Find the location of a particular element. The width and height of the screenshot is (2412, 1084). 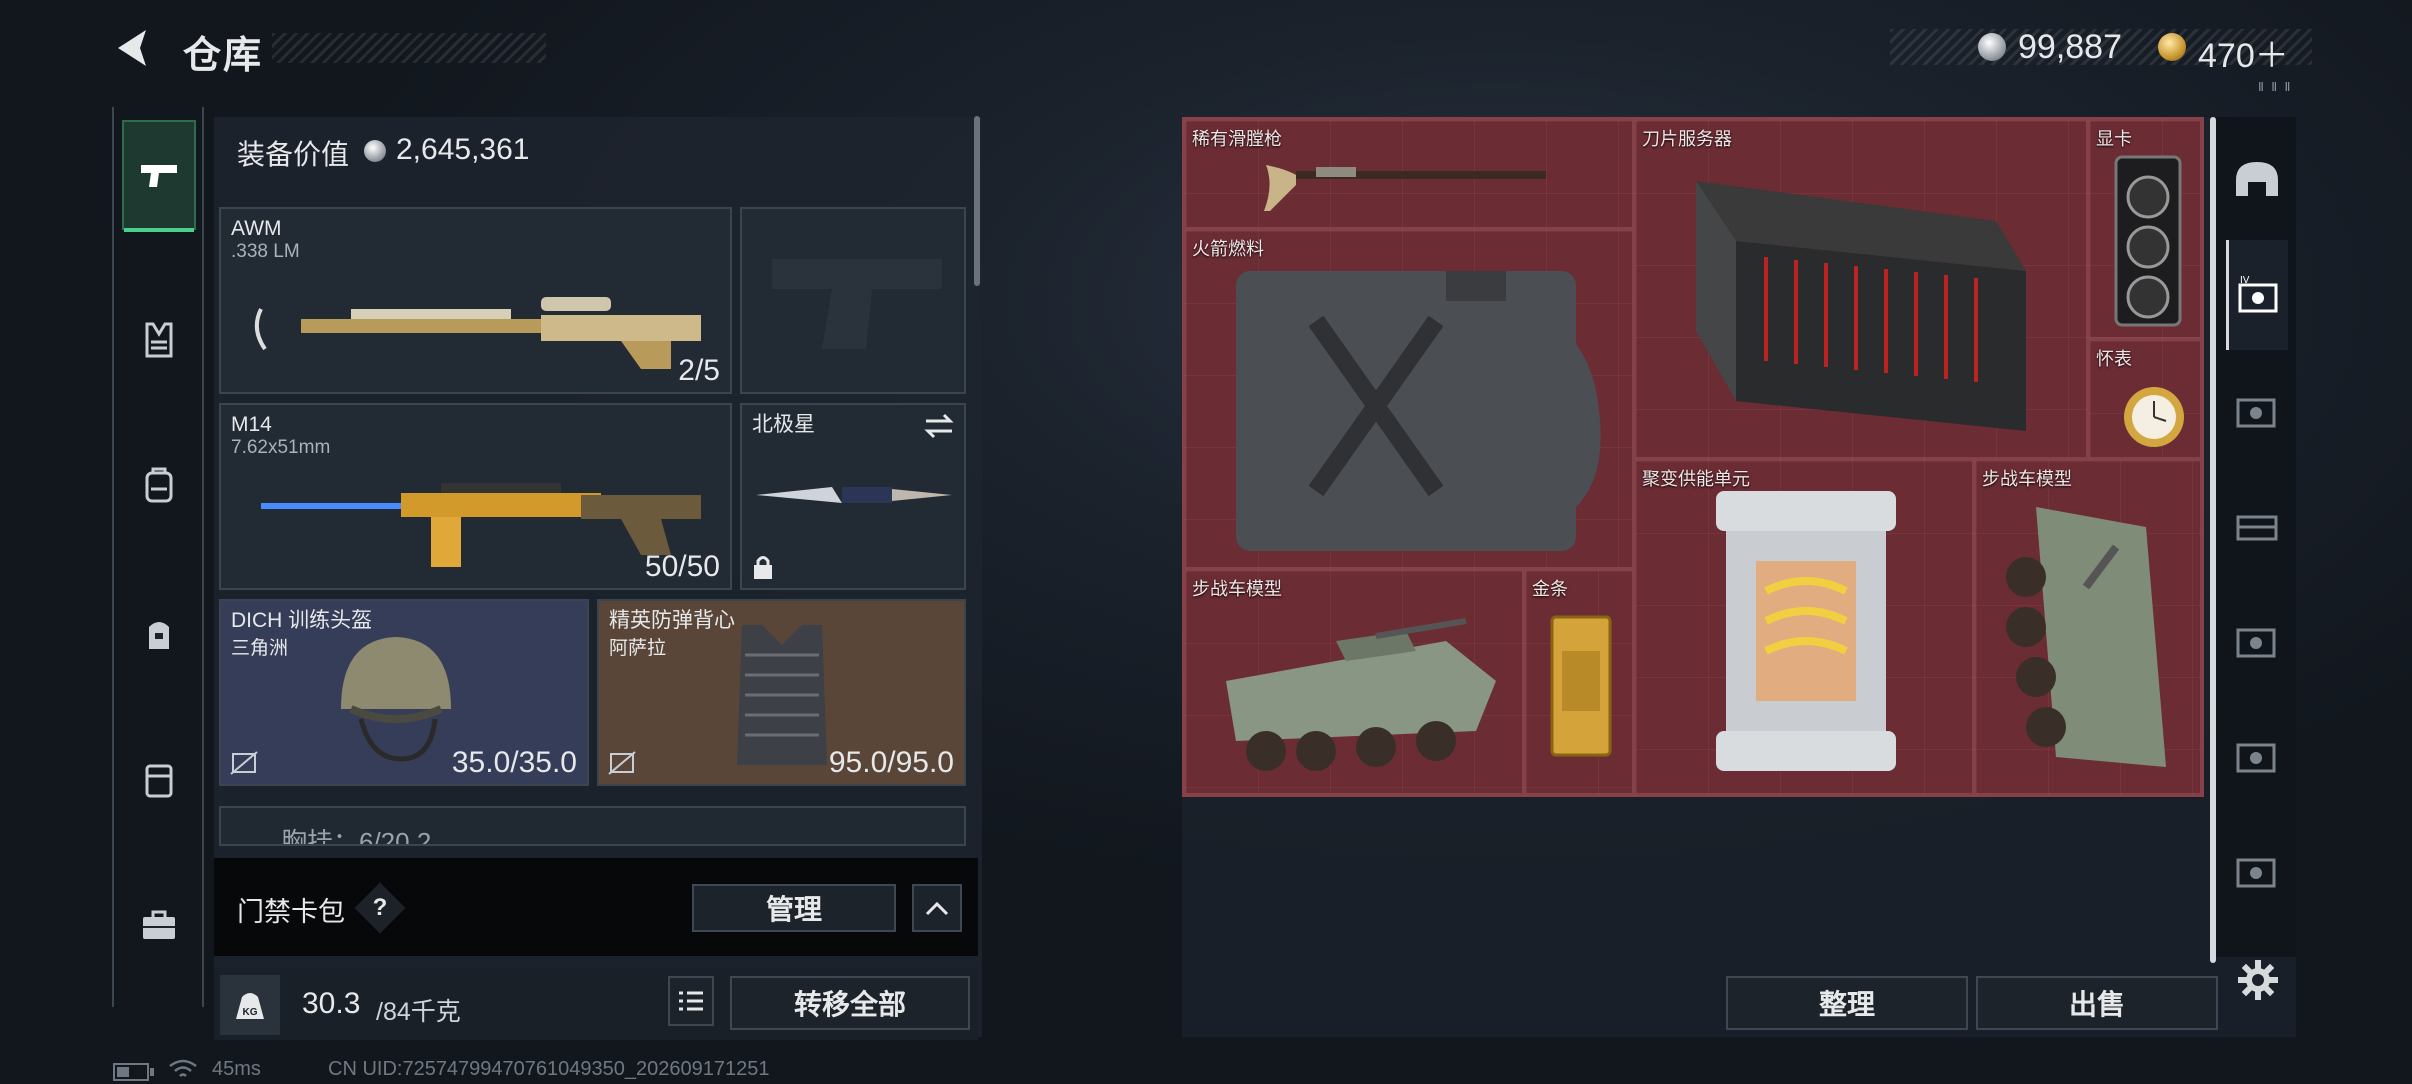

item-label: 金条 is located at coordinates (1550, 589).